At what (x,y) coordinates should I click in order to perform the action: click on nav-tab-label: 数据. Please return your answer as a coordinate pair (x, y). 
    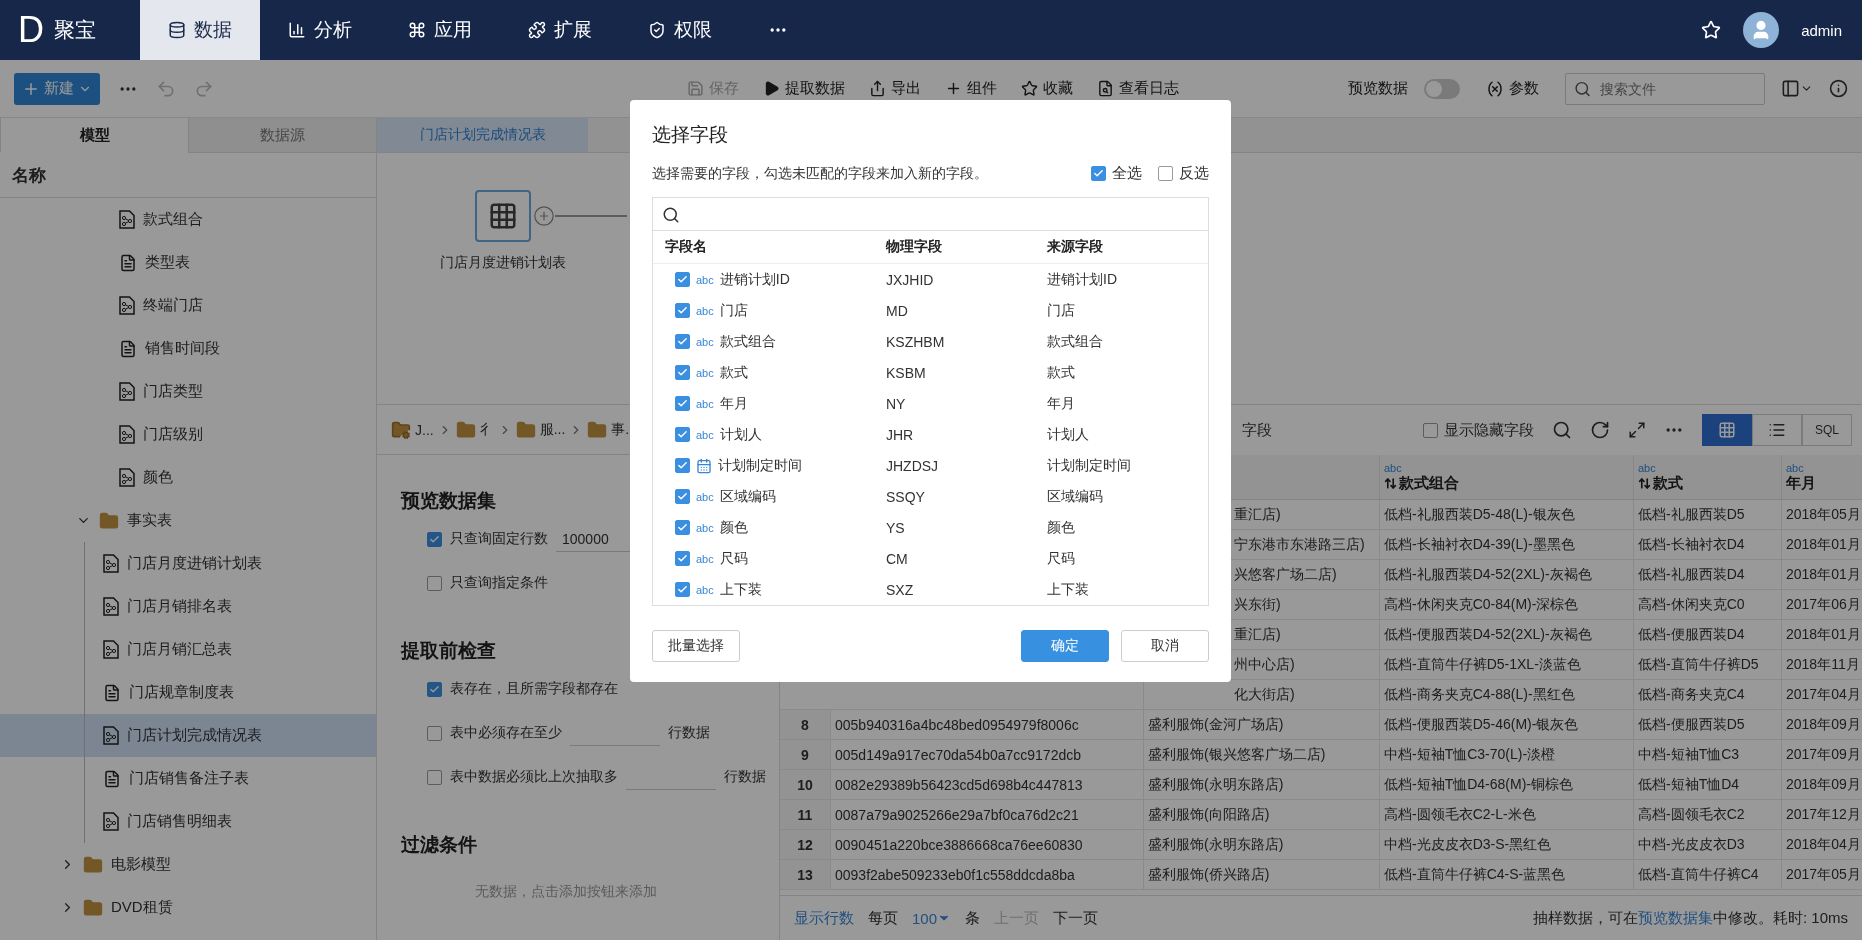
    Looking at the image, I should click on (213, 30).